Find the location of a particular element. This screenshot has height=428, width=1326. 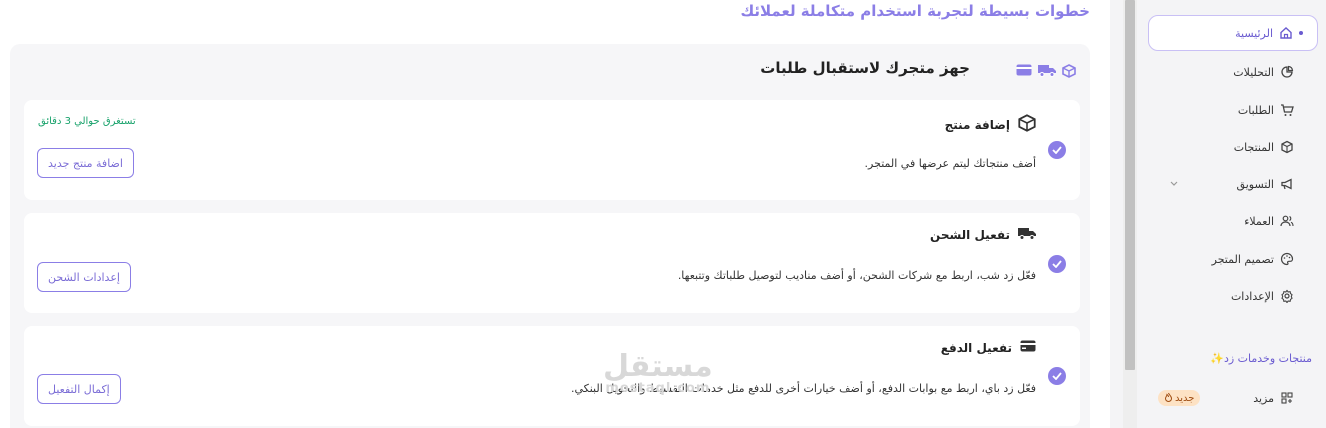

pie-icon is located at coordinates (1287, 72).